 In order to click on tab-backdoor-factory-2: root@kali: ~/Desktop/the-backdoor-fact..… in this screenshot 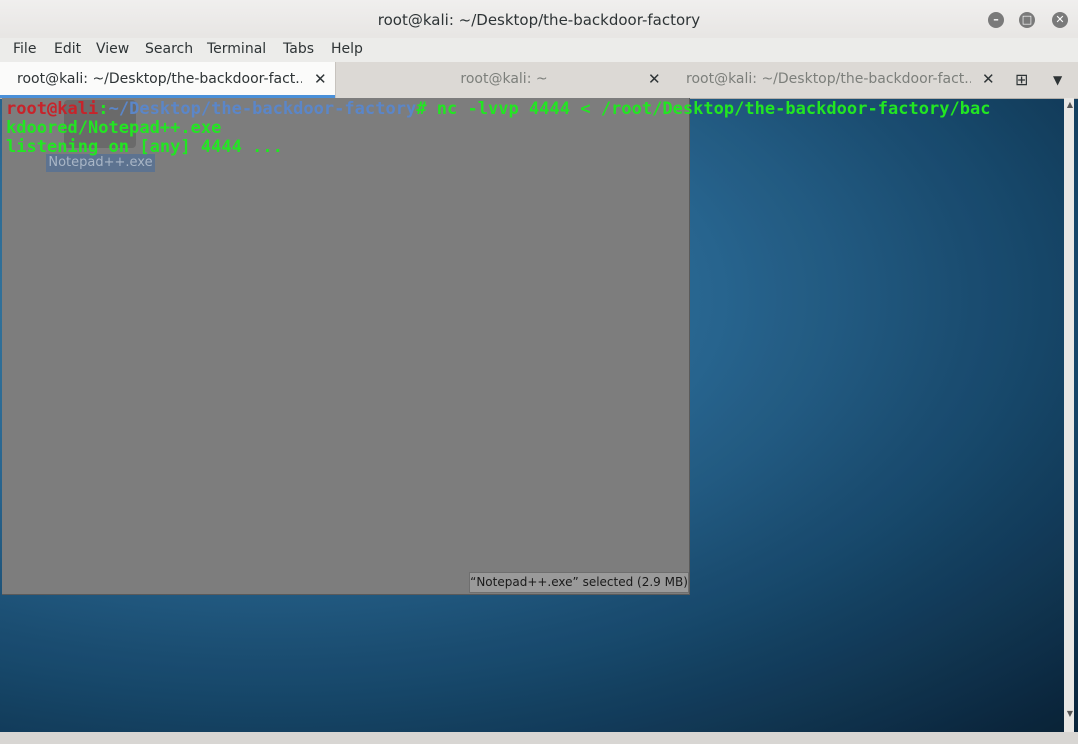, I will do `click(840, 80)`.